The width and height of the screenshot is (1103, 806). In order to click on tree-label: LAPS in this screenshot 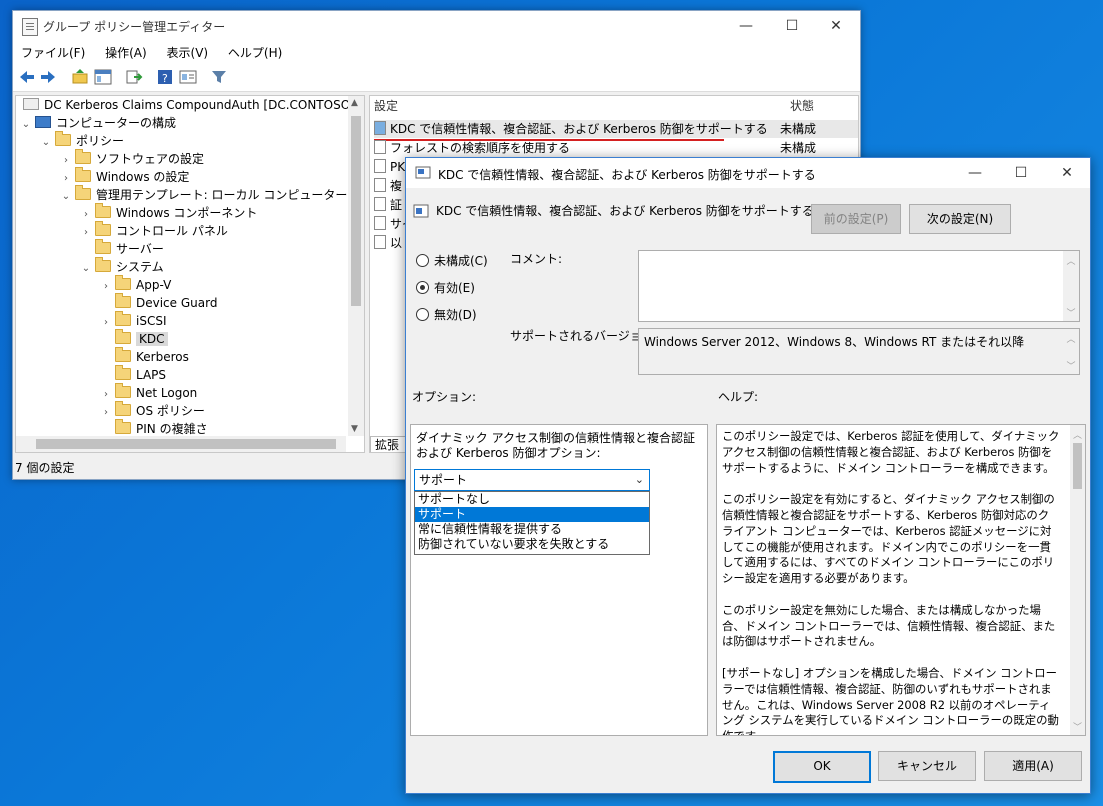, I will do `click(151, 375)`.